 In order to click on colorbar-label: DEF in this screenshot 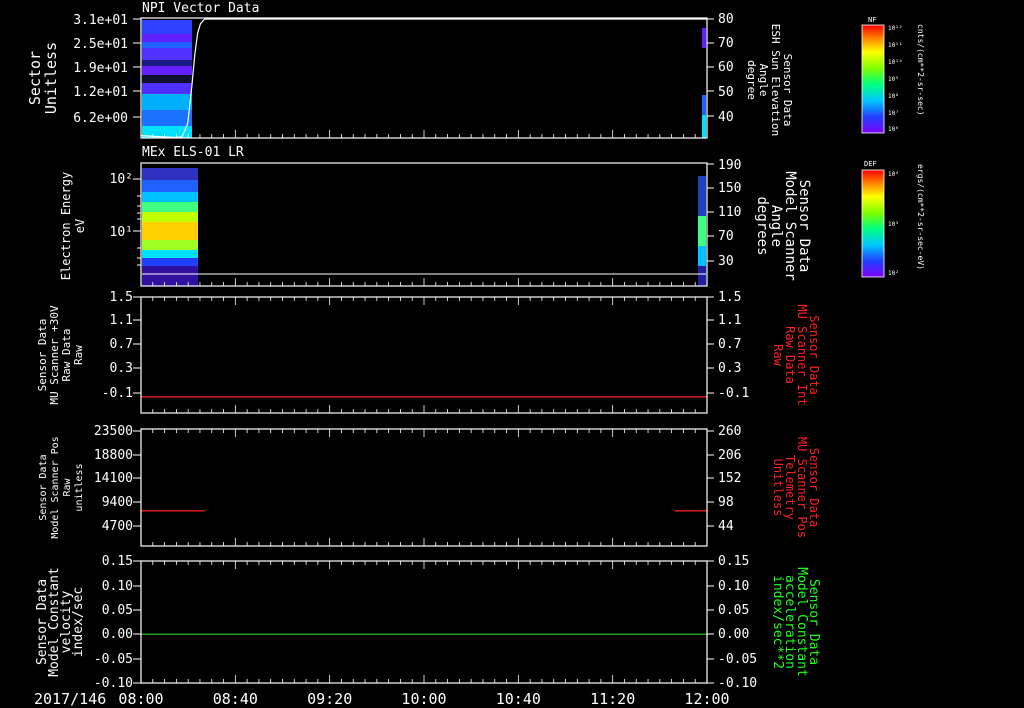, I will do `click(870, 164)`.